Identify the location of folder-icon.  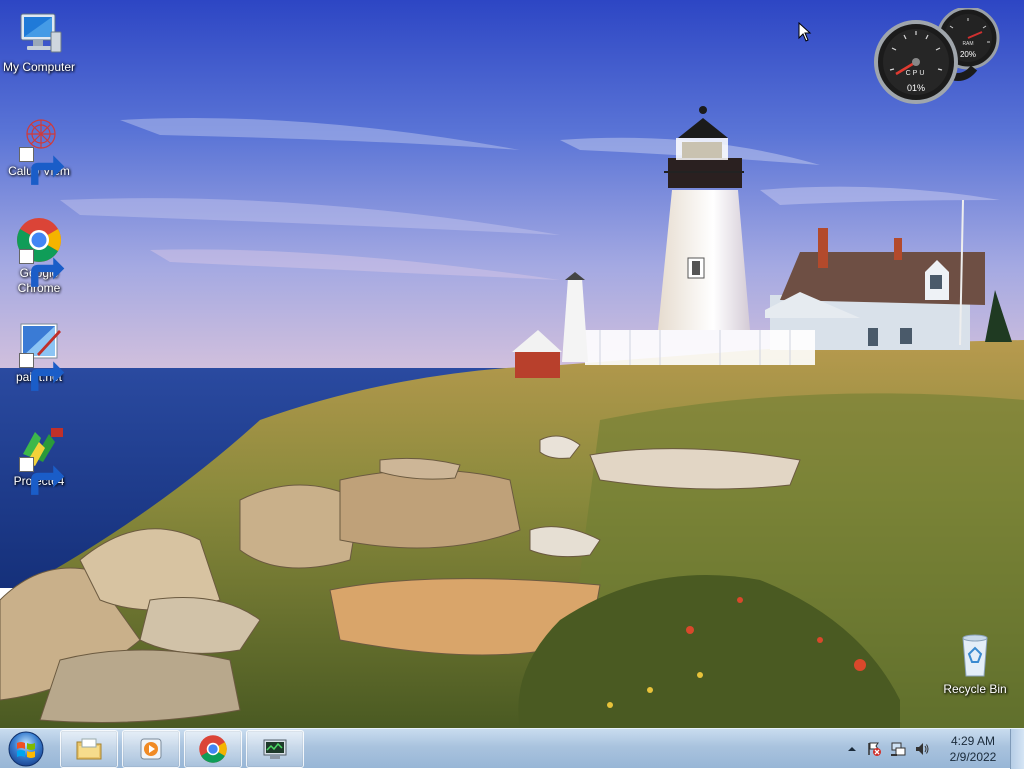
(89, 749).